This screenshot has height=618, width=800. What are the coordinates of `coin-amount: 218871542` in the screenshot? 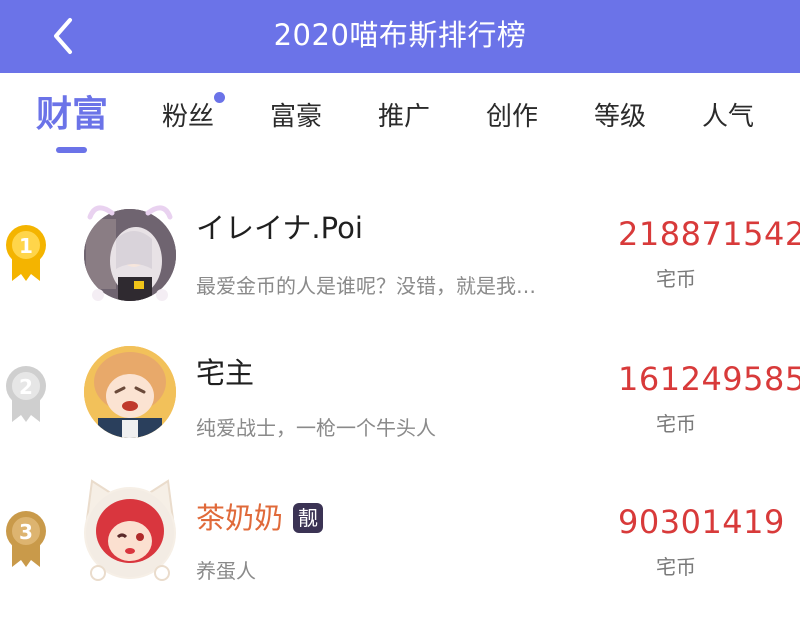 It's located at (709, 234).